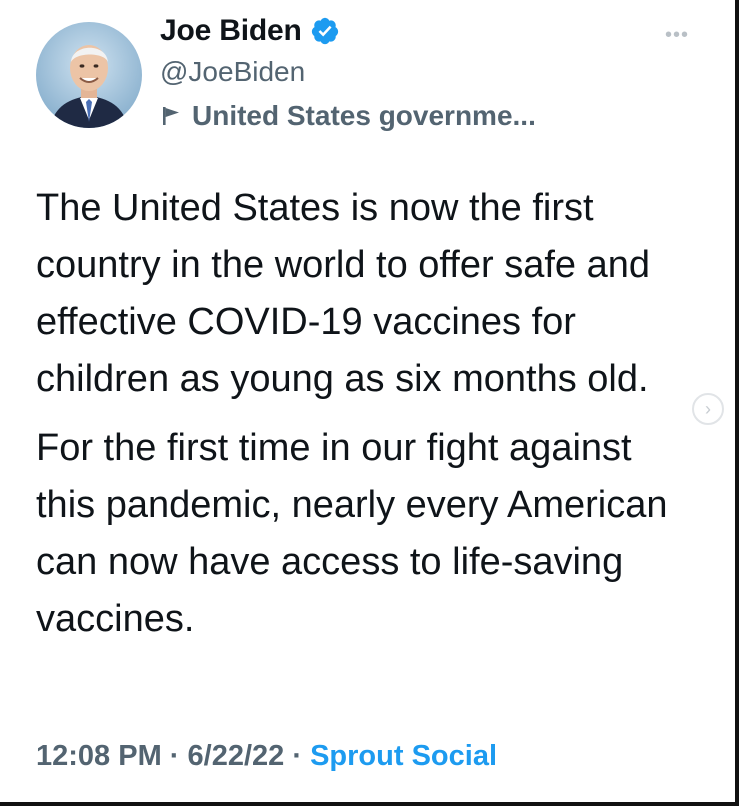 The width and height of the screenshot is (740, 808). Describe the element at coordinates (89, 75) in the screenshot. I see `avatar` at that location.